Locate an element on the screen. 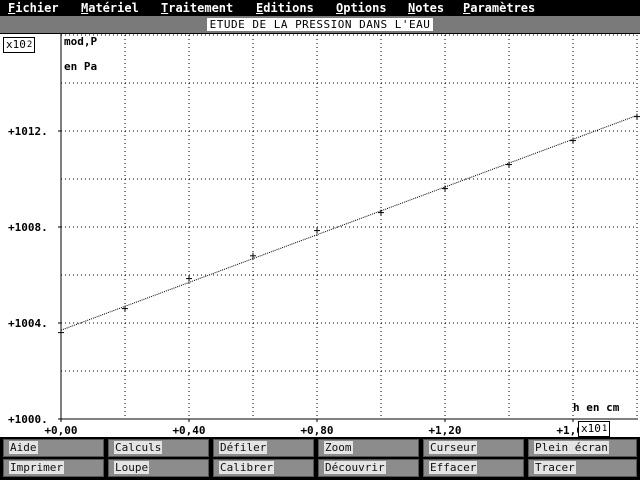 The width and height of the screenshot is (640, 480). tracer-button: Tracer is located at coordinates (582, 468).